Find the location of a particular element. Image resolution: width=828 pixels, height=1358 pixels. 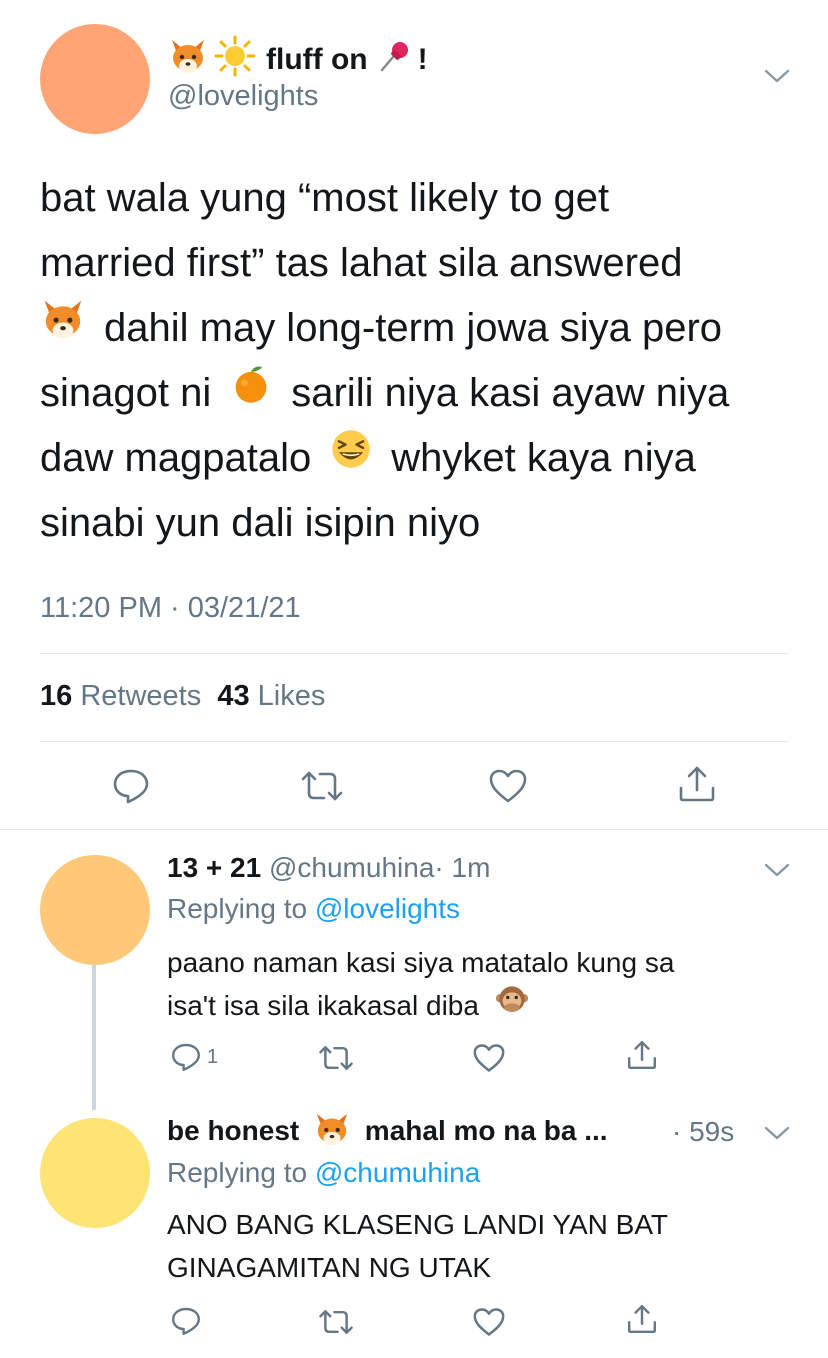

laughing-emoji-icon is located at coordinates (351, 458).